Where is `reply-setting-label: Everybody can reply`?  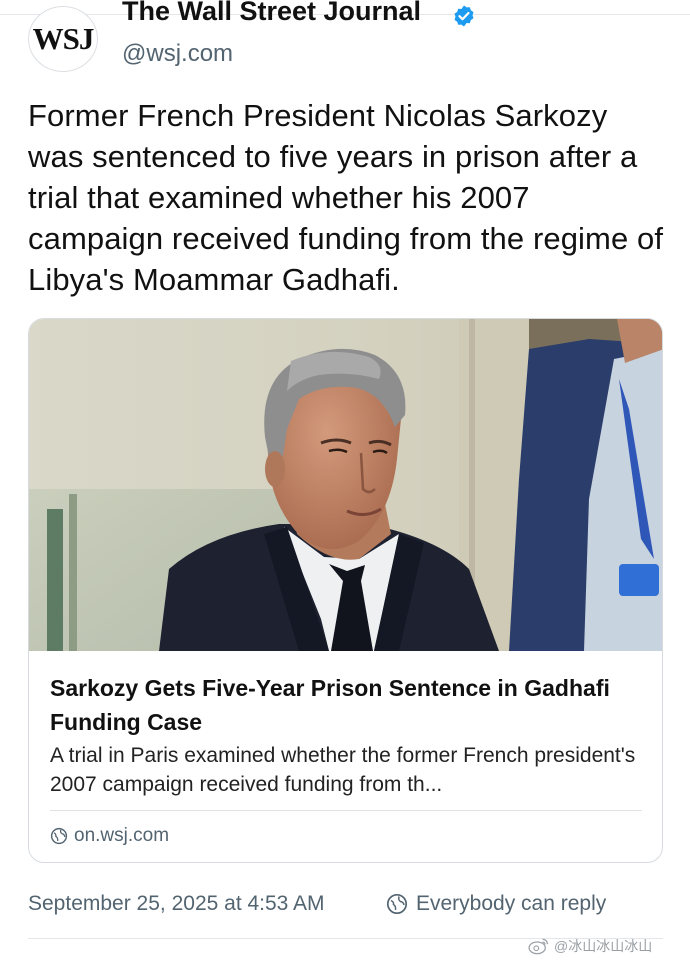
reply-setting-label: Everybody can reply is located at coordinates (511, 903).